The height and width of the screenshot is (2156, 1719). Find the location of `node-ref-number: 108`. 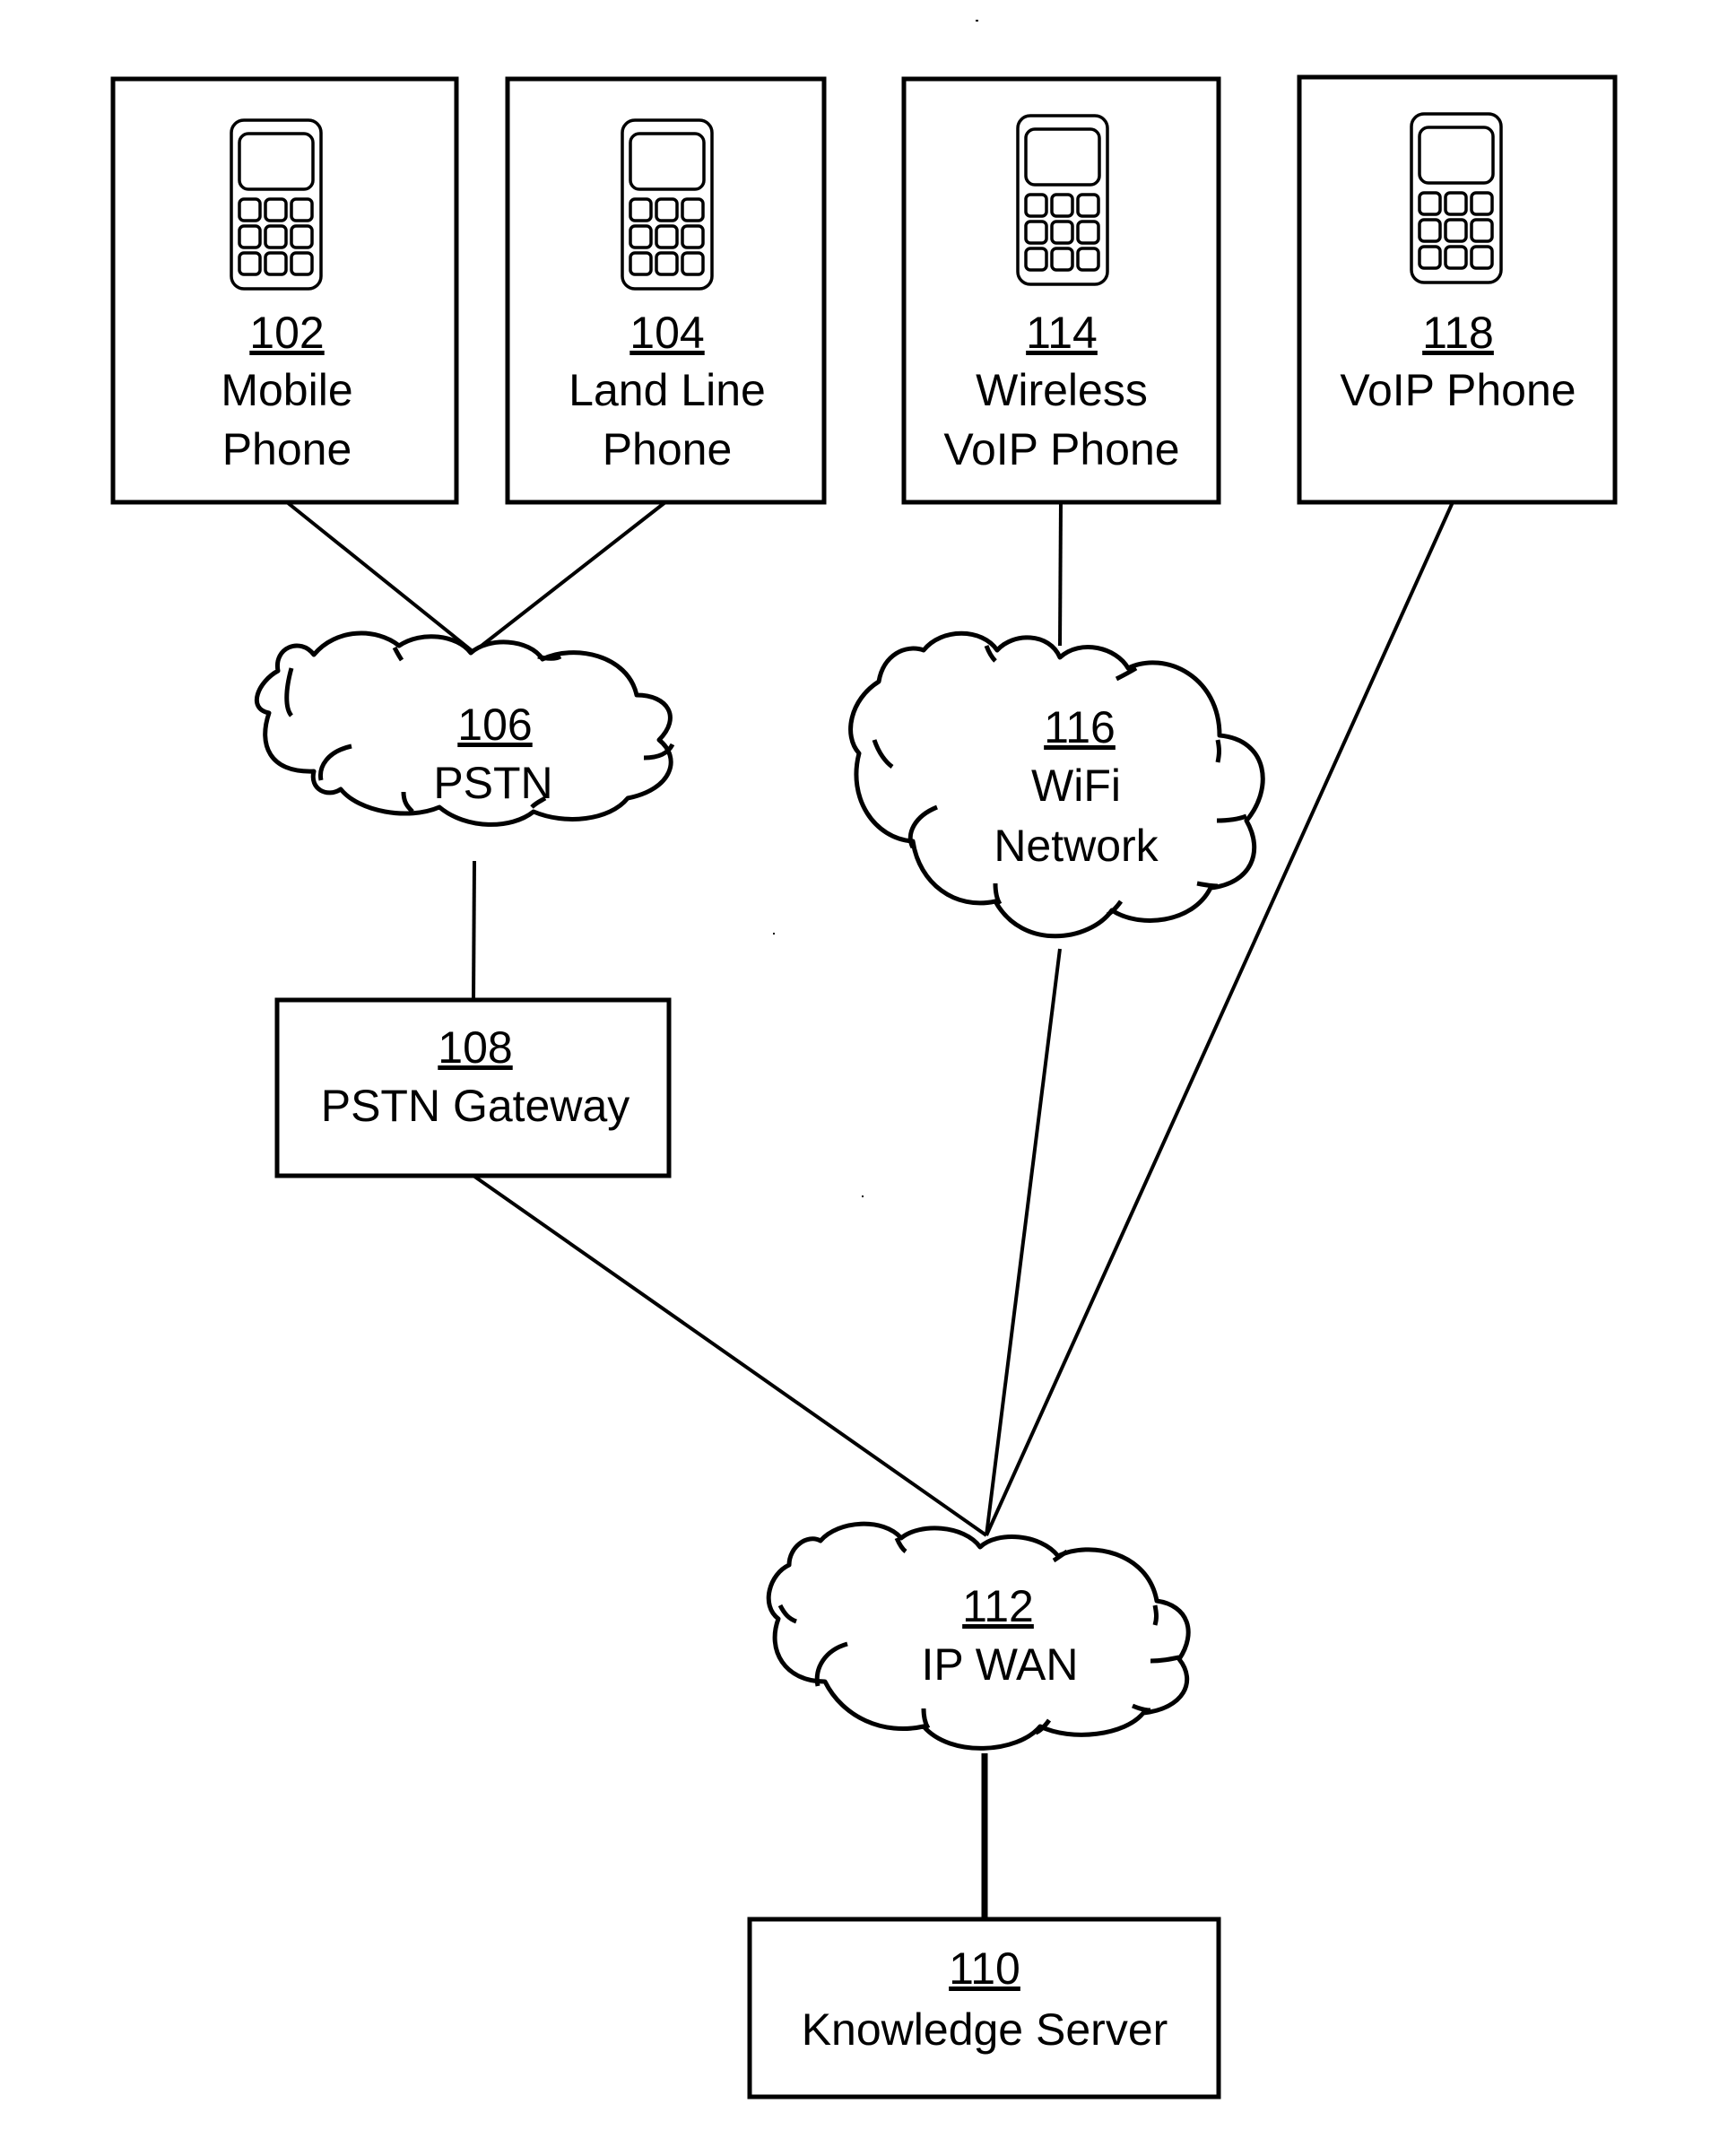

node-ref-number: 108 is located at coordinates (475, 1047).